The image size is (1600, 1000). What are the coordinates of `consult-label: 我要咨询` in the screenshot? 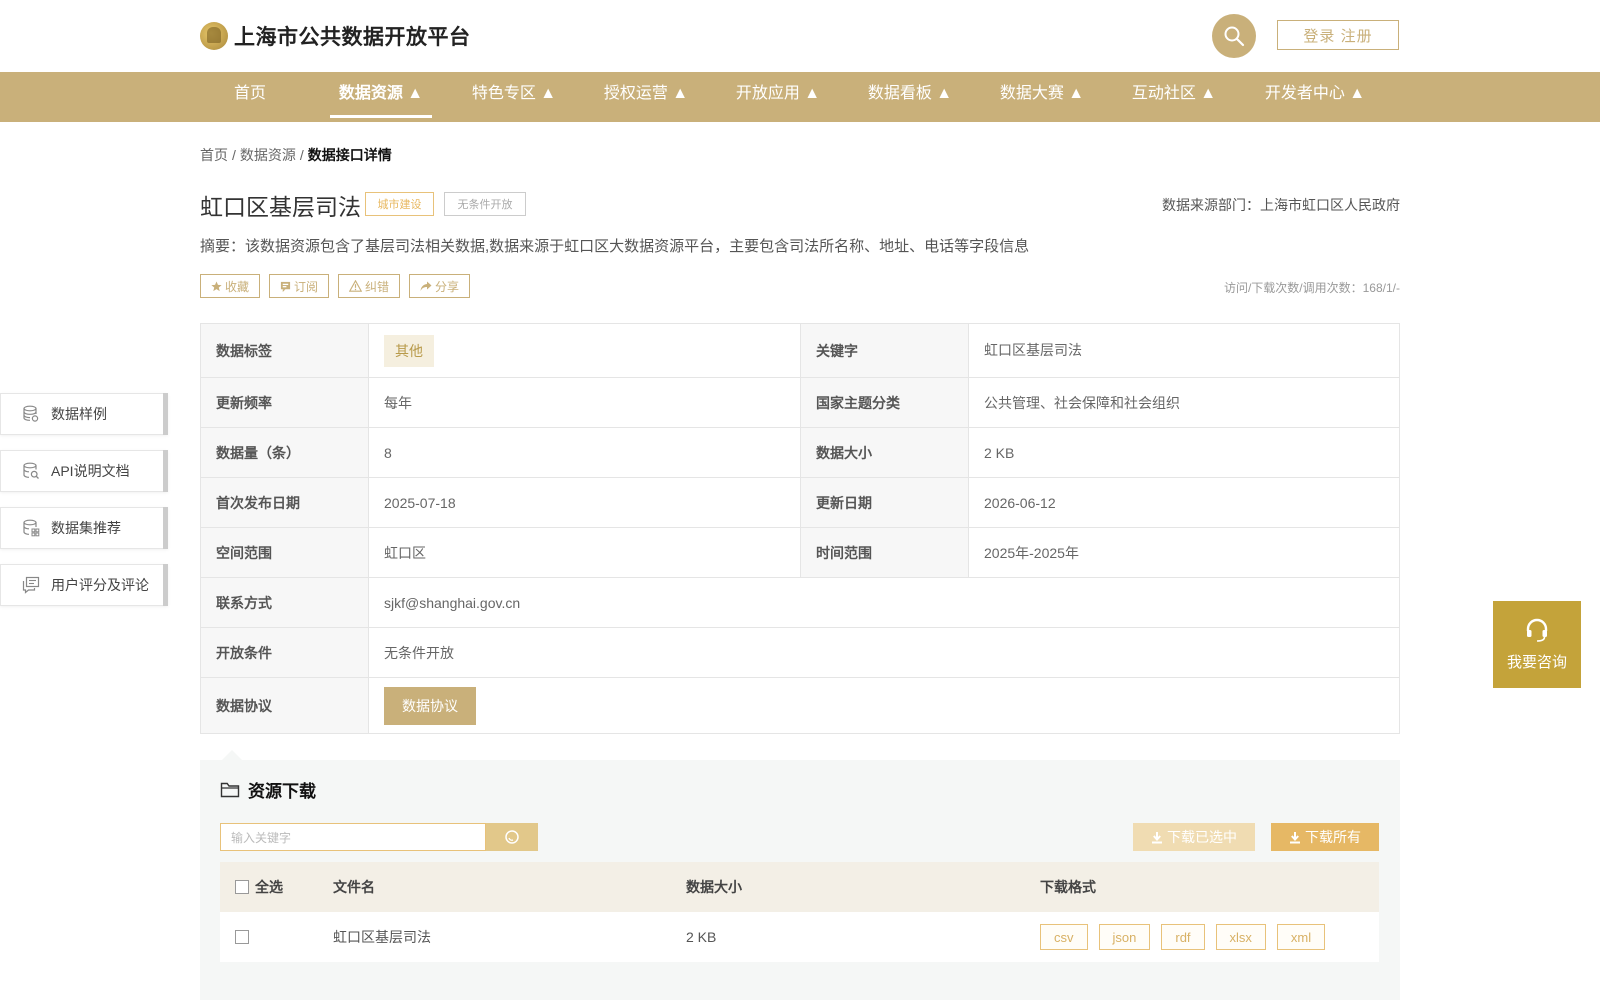 It's located at (1536, 662).